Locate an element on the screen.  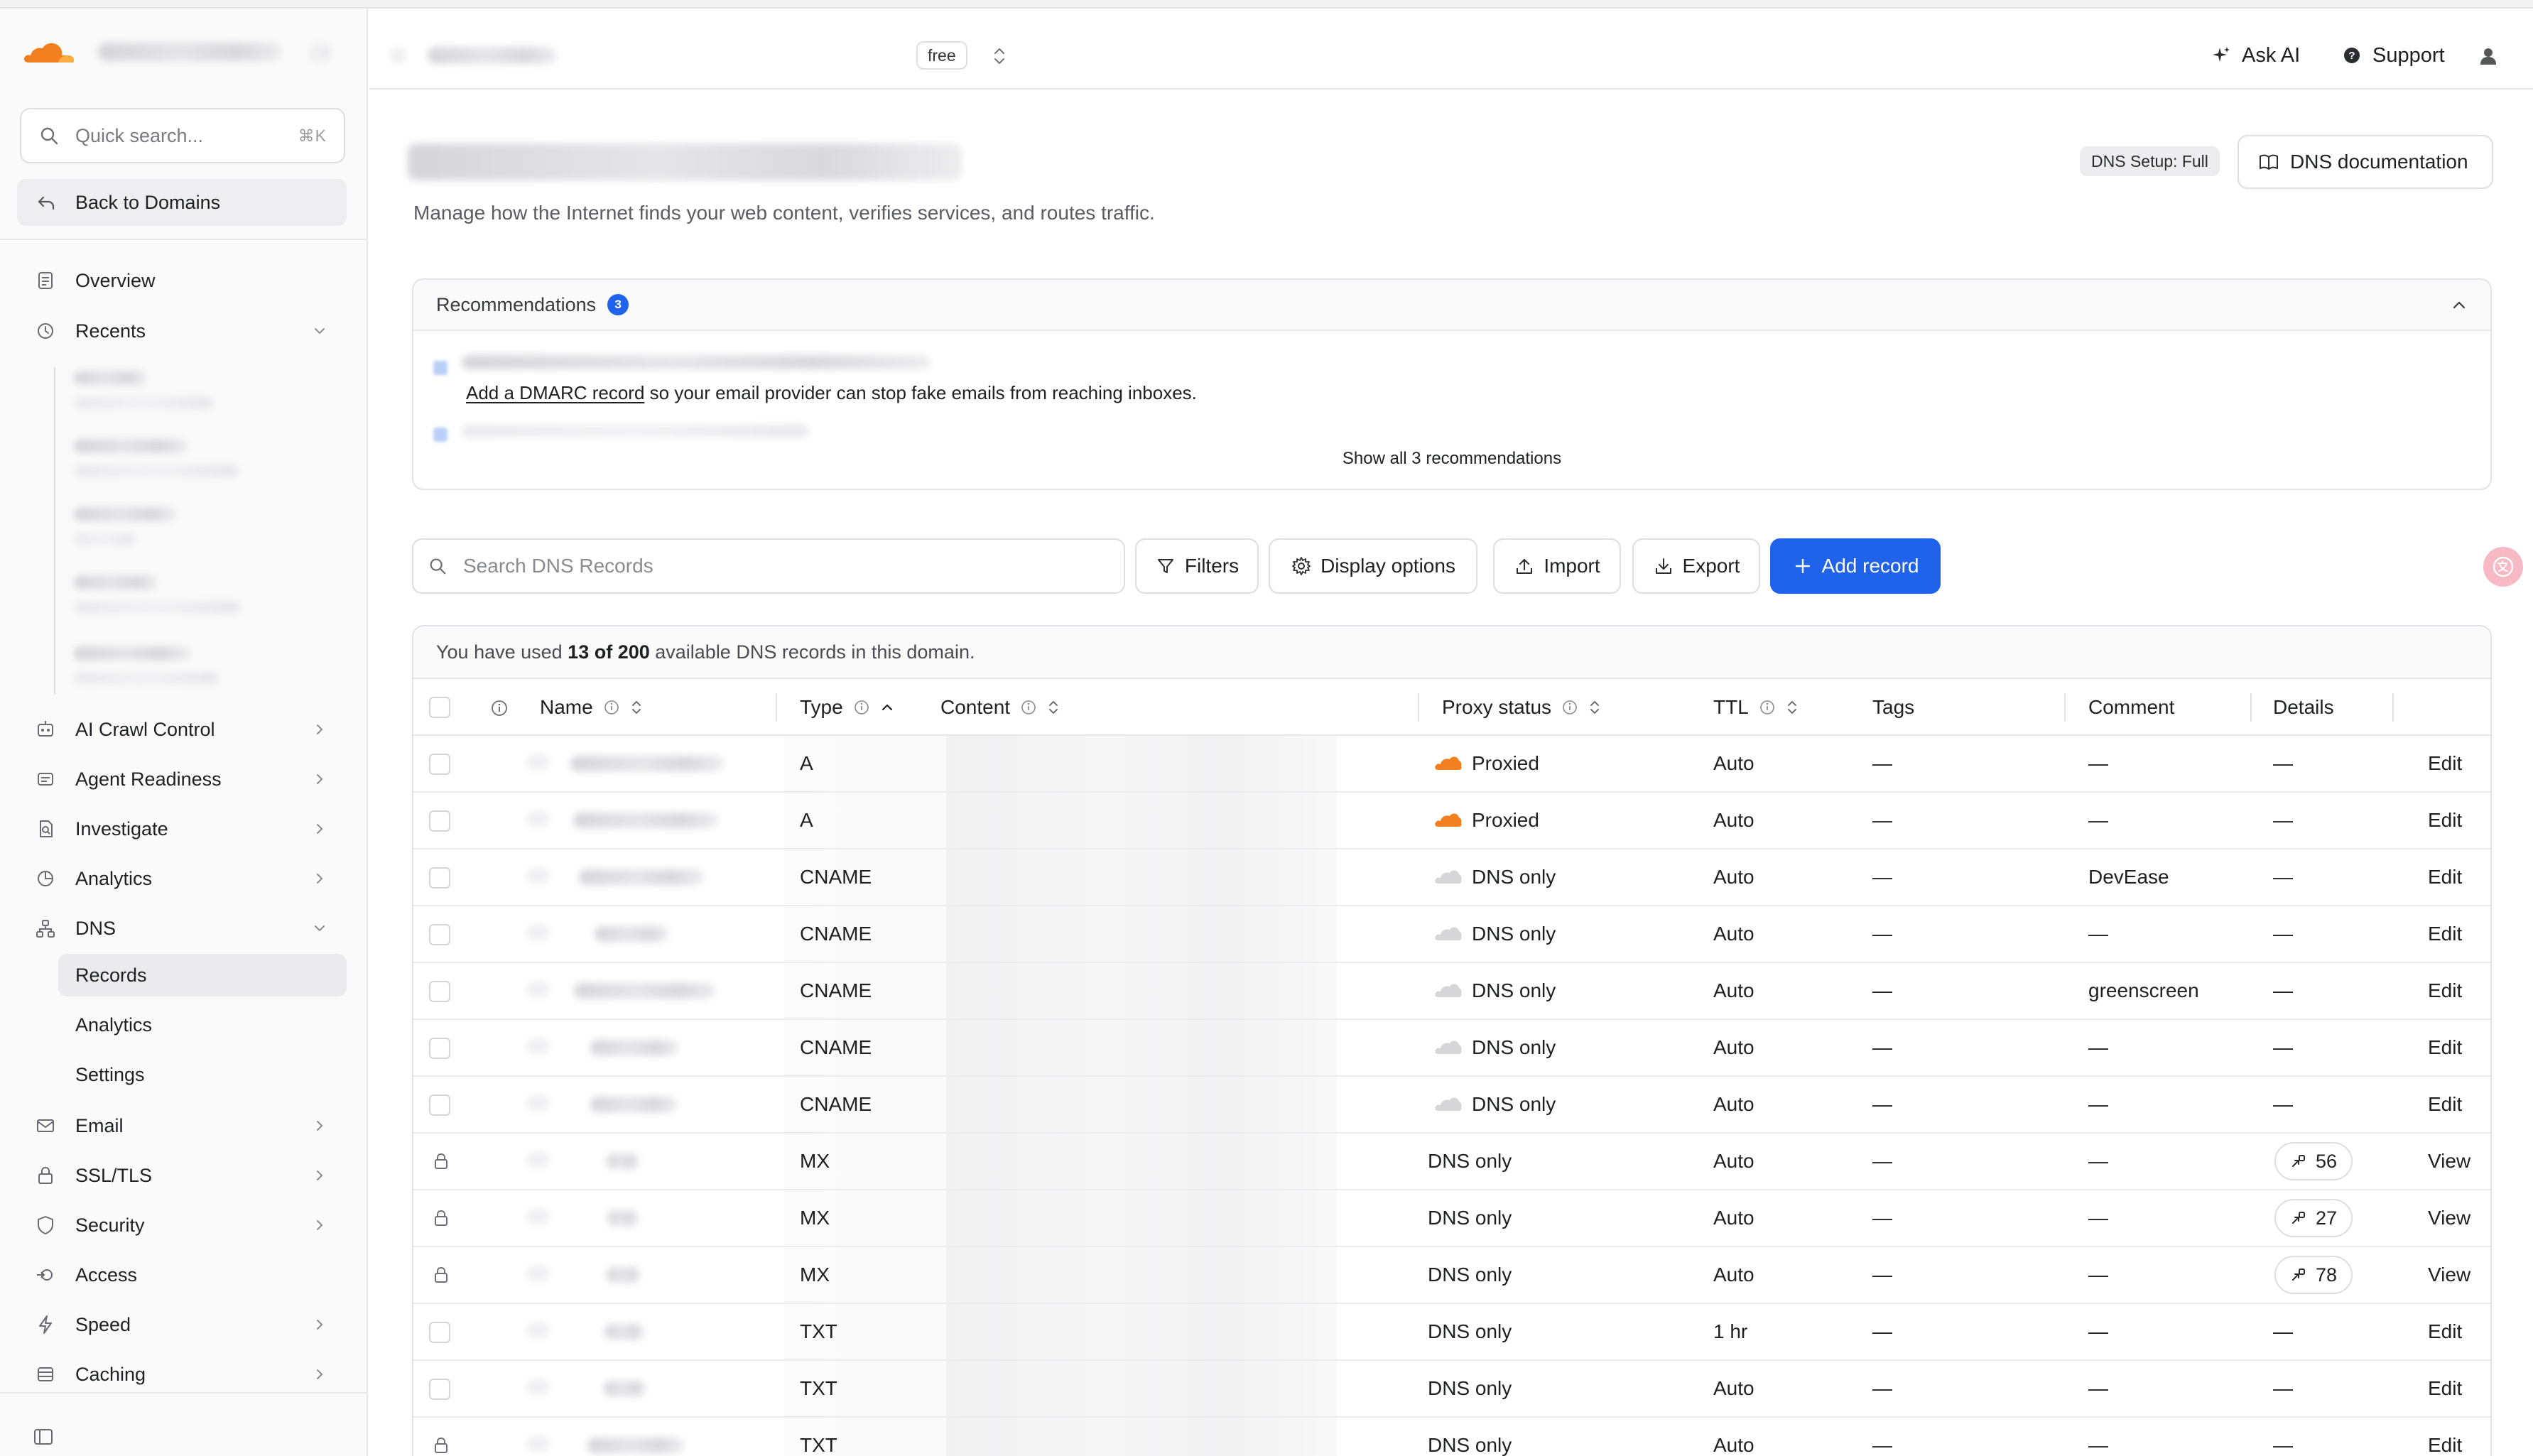
ask-ai-button: Ask AI is located at coordinates (2255, 55).